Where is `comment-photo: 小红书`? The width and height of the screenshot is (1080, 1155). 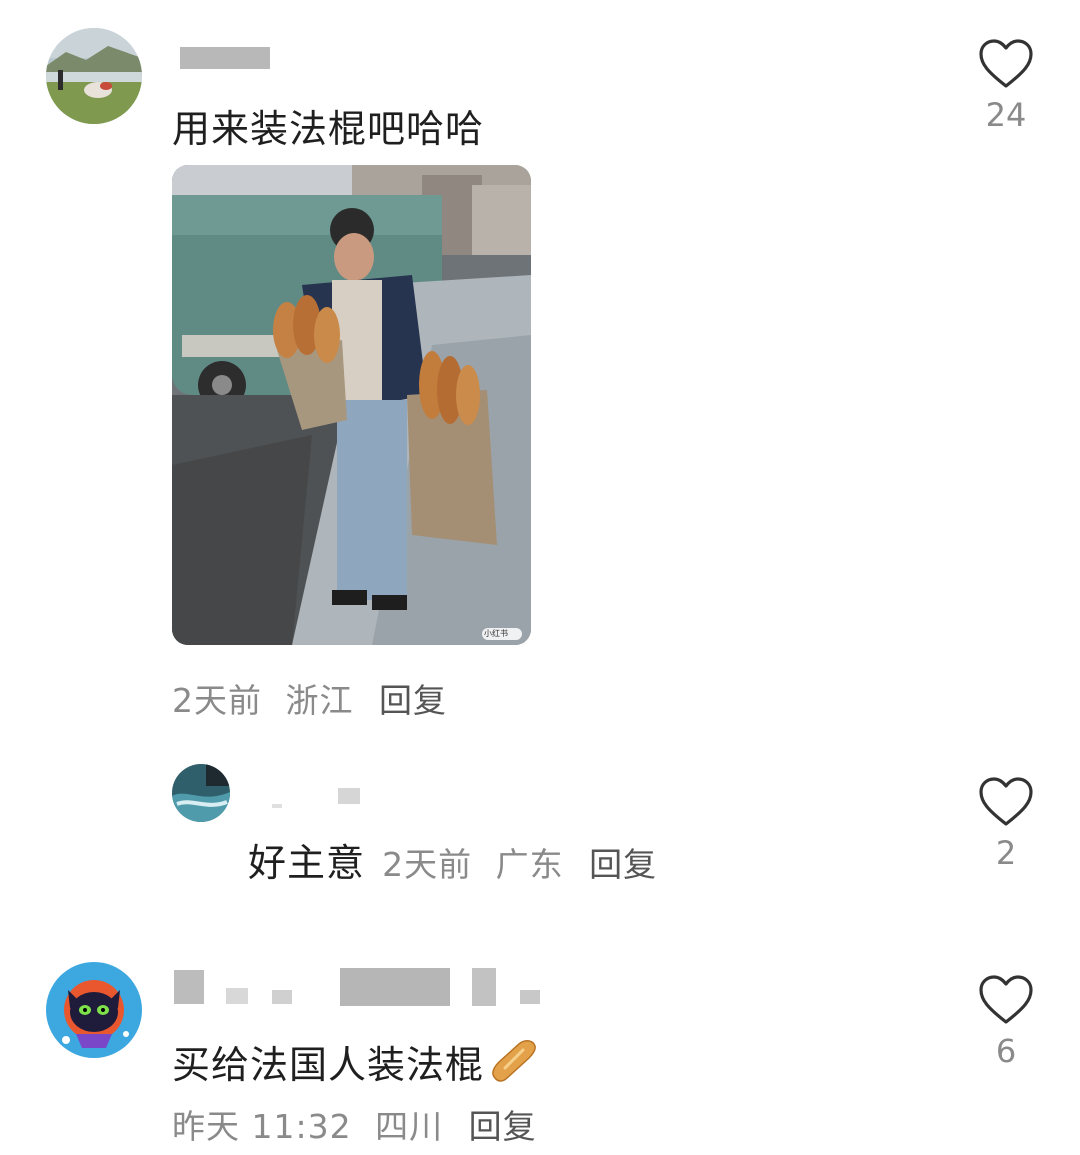
comment-photo: 小红书 is located at coordinates (351, 405).